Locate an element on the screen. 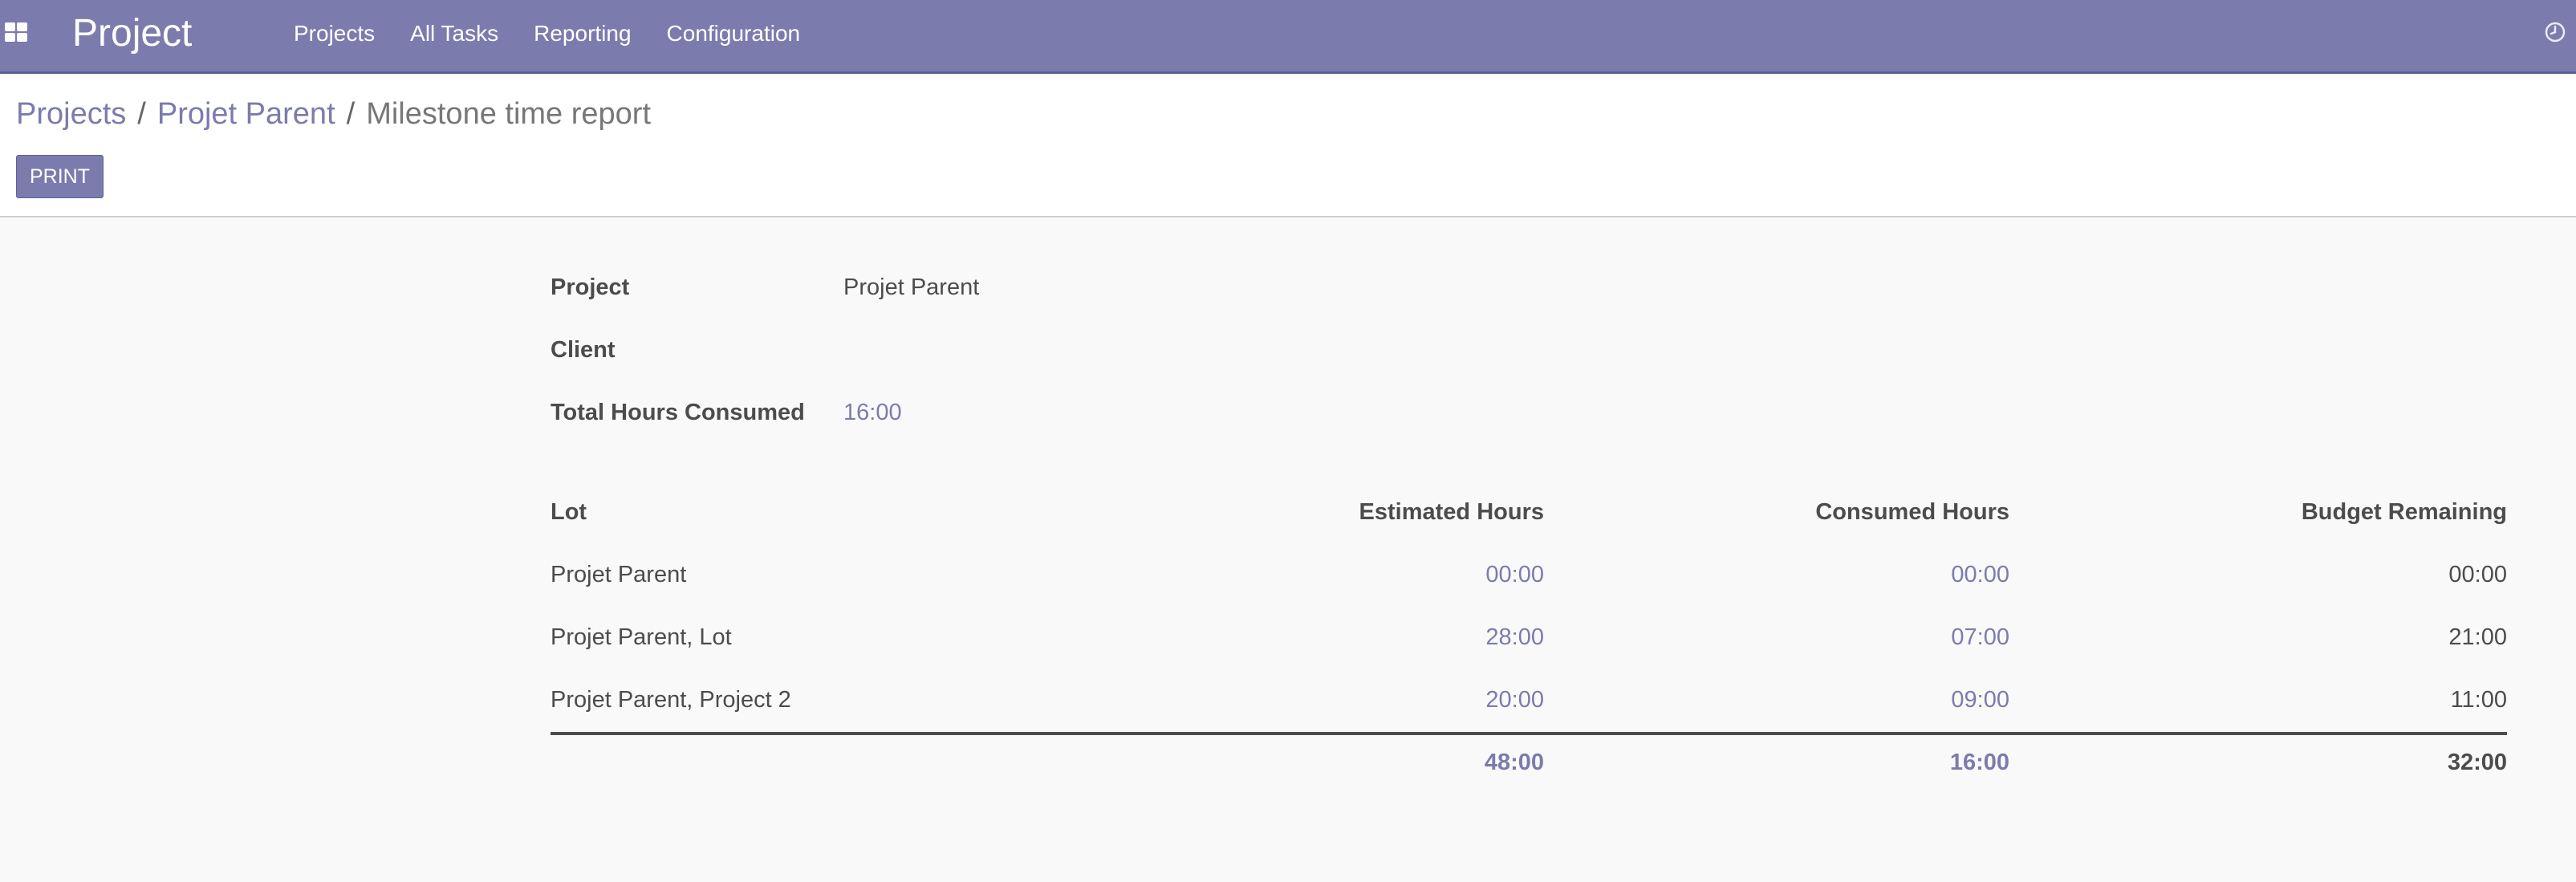 The height and width of the screenshot is (882, 2576). cell-lot: Projet Parent, Lot is located at coordinates (641, 637).